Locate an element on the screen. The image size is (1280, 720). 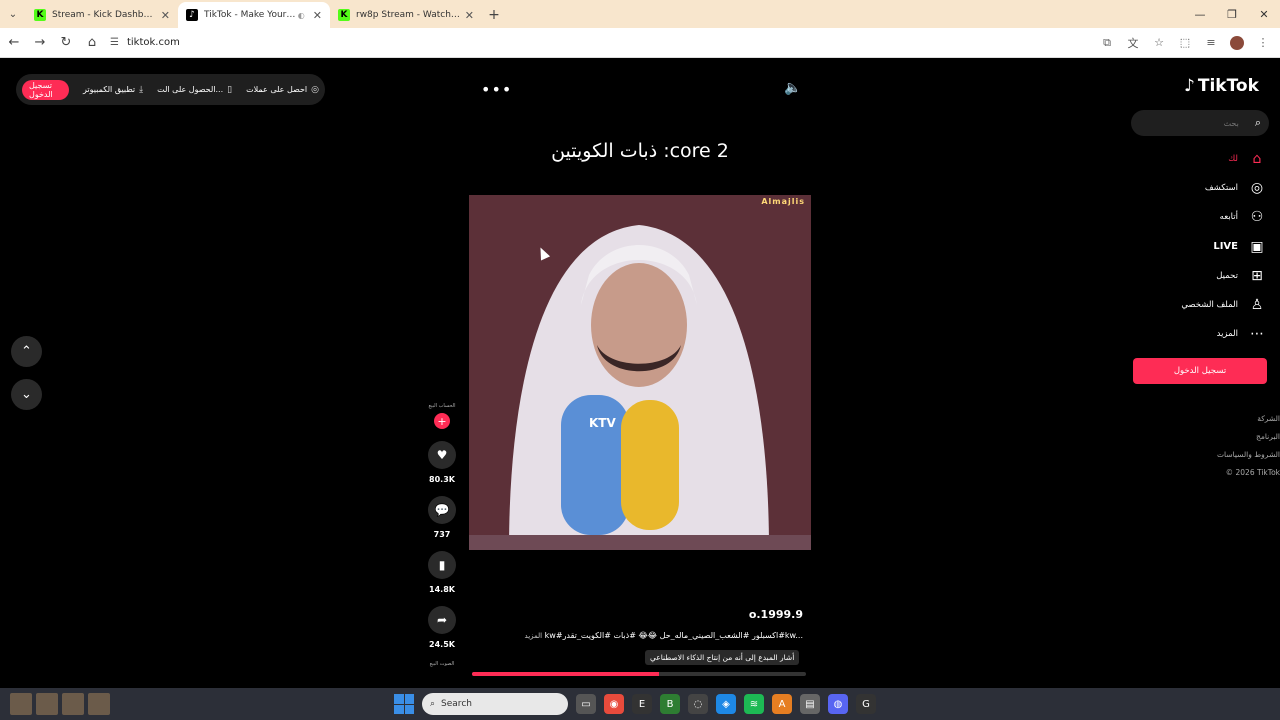
home-page-icon: ⌂ is located at coordinates (92, 43).